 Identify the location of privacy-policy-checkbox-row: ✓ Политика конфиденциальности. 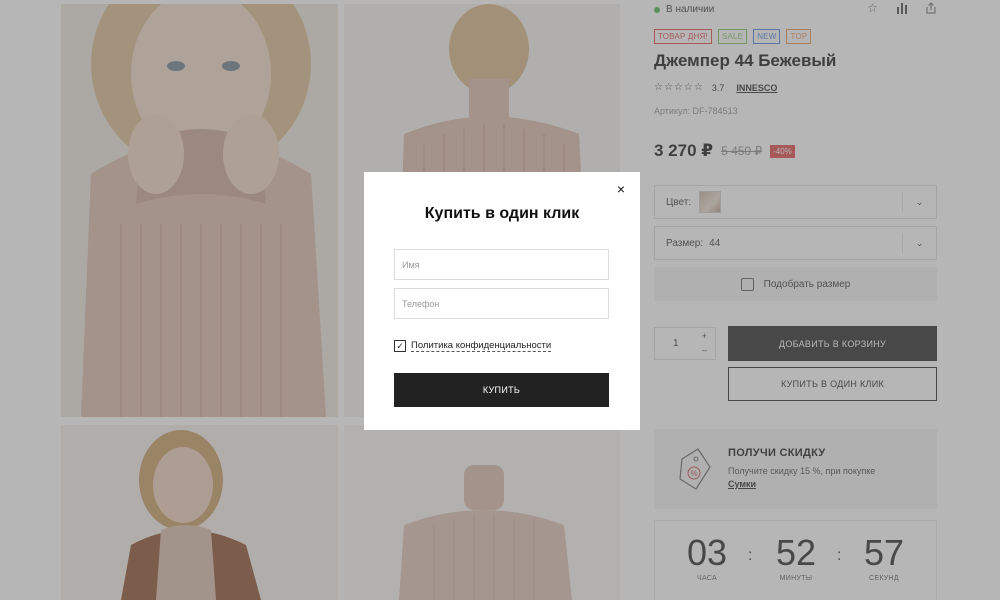
(473, 346).